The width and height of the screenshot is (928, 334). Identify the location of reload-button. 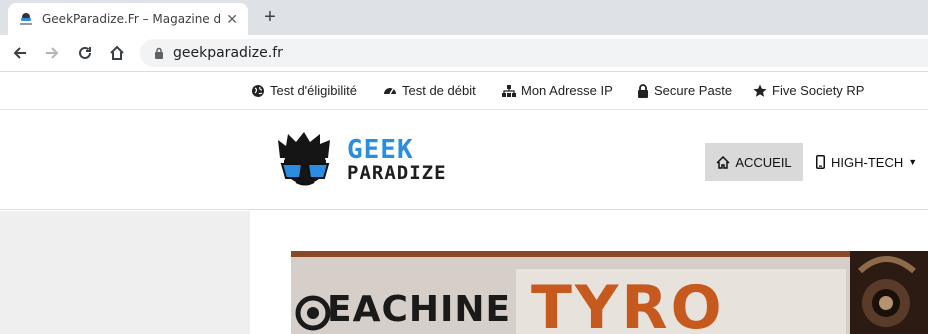
(85, 53).